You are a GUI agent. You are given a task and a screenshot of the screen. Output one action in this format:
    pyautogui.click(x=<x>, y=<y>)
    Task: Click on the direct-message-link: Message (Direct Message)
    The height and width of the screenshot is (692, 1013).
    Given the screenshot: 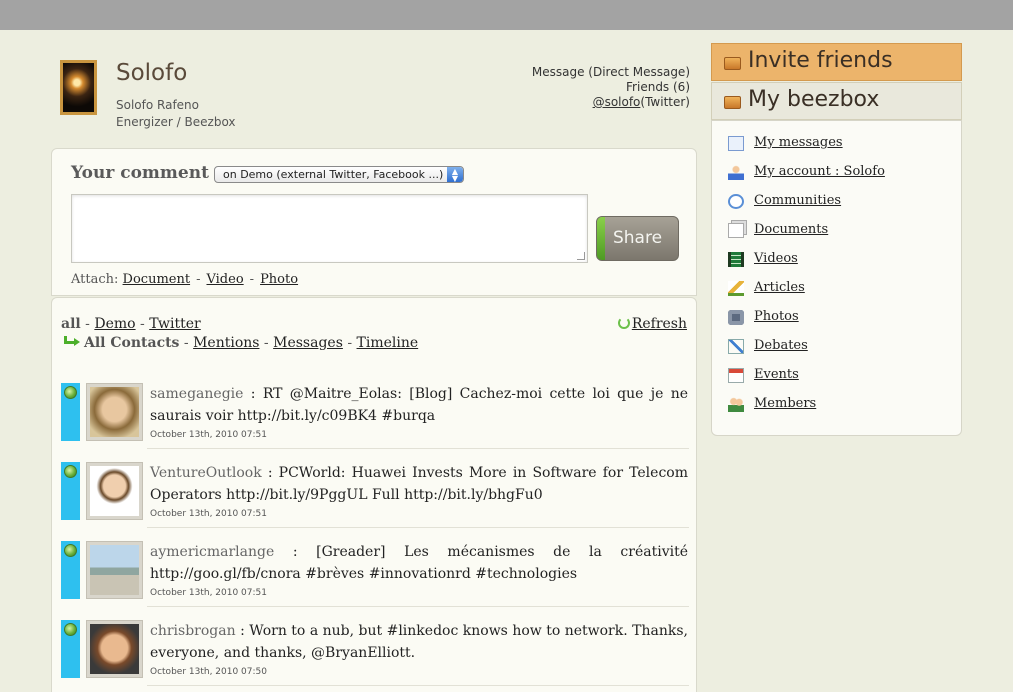 What is the action you would take?
    pyautogui.click(x=611, y=72)
    